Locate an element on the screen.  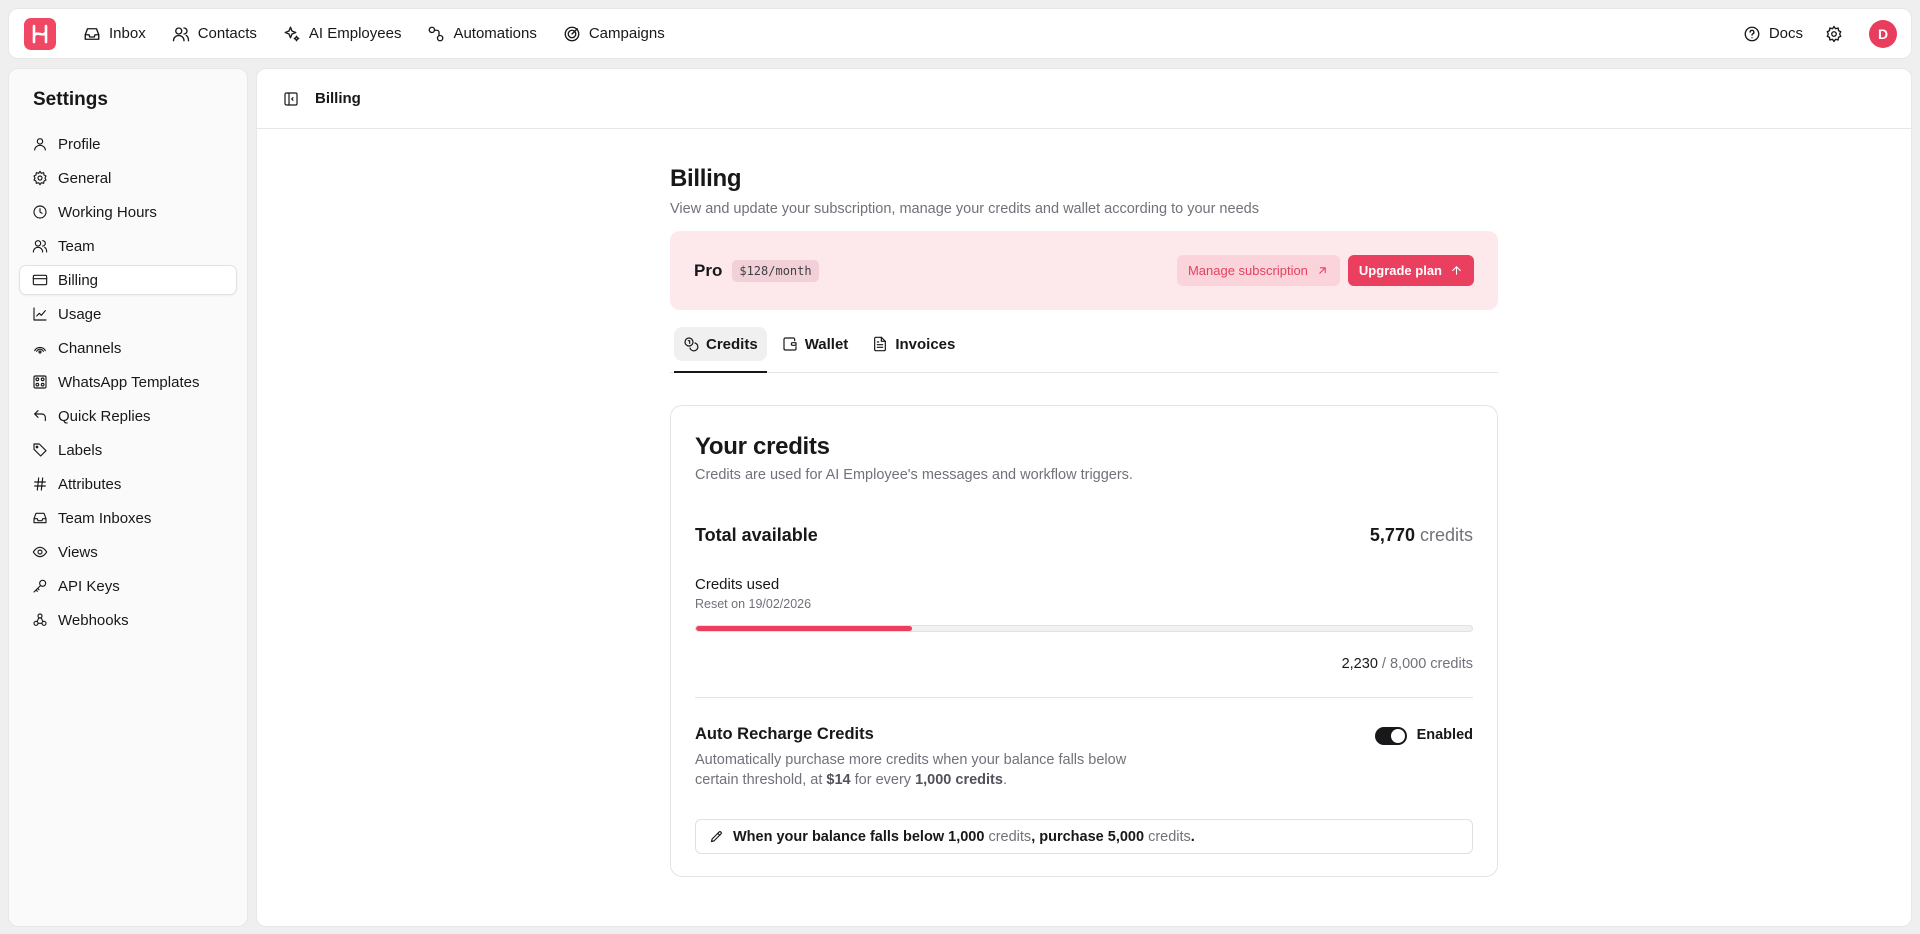
sidebar-title: Settings is located at coordinates (70, 99).